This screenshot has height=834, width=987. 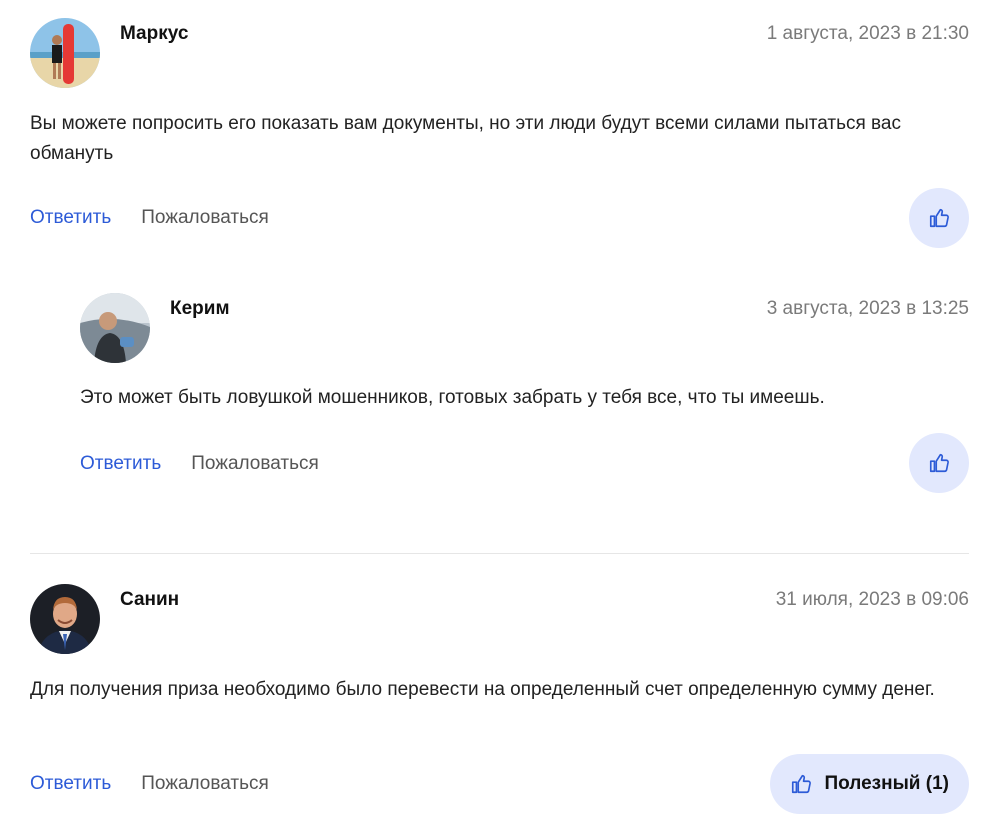 I want to click on thumbs-up-icon, so click(x=802, y=784).